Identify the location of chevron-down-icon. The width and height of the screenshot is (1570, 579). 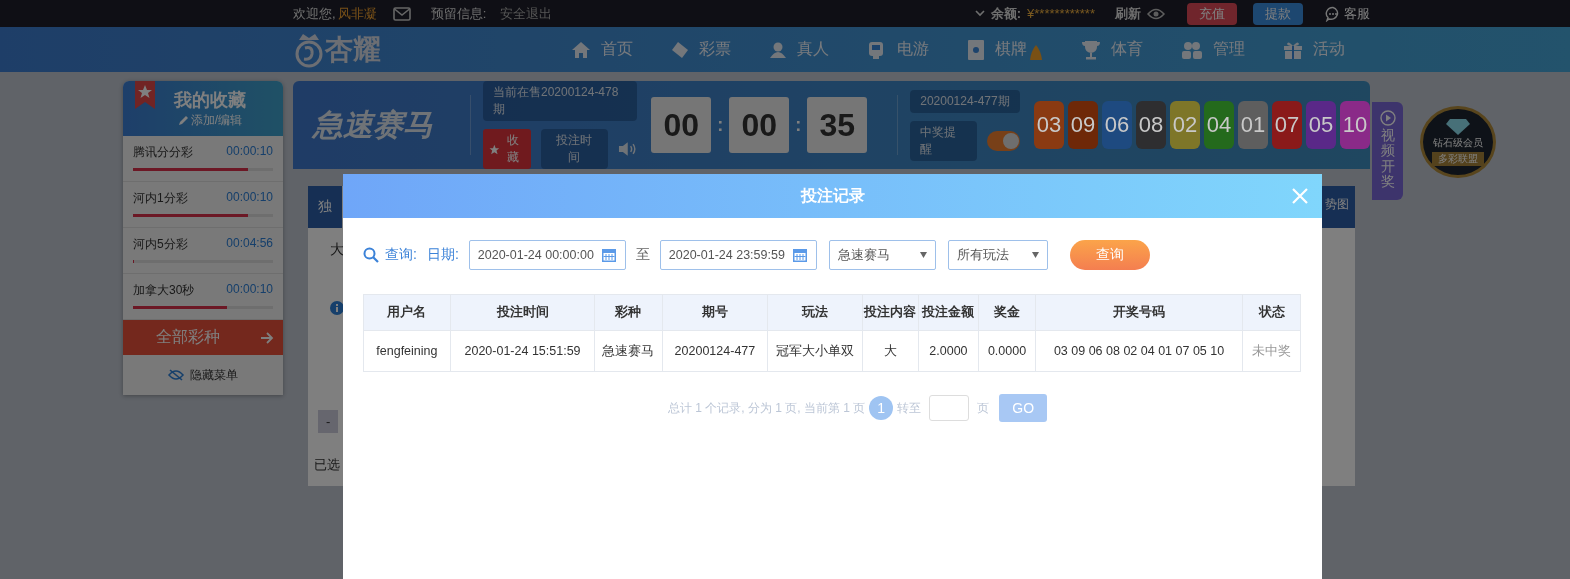
(979, 13).